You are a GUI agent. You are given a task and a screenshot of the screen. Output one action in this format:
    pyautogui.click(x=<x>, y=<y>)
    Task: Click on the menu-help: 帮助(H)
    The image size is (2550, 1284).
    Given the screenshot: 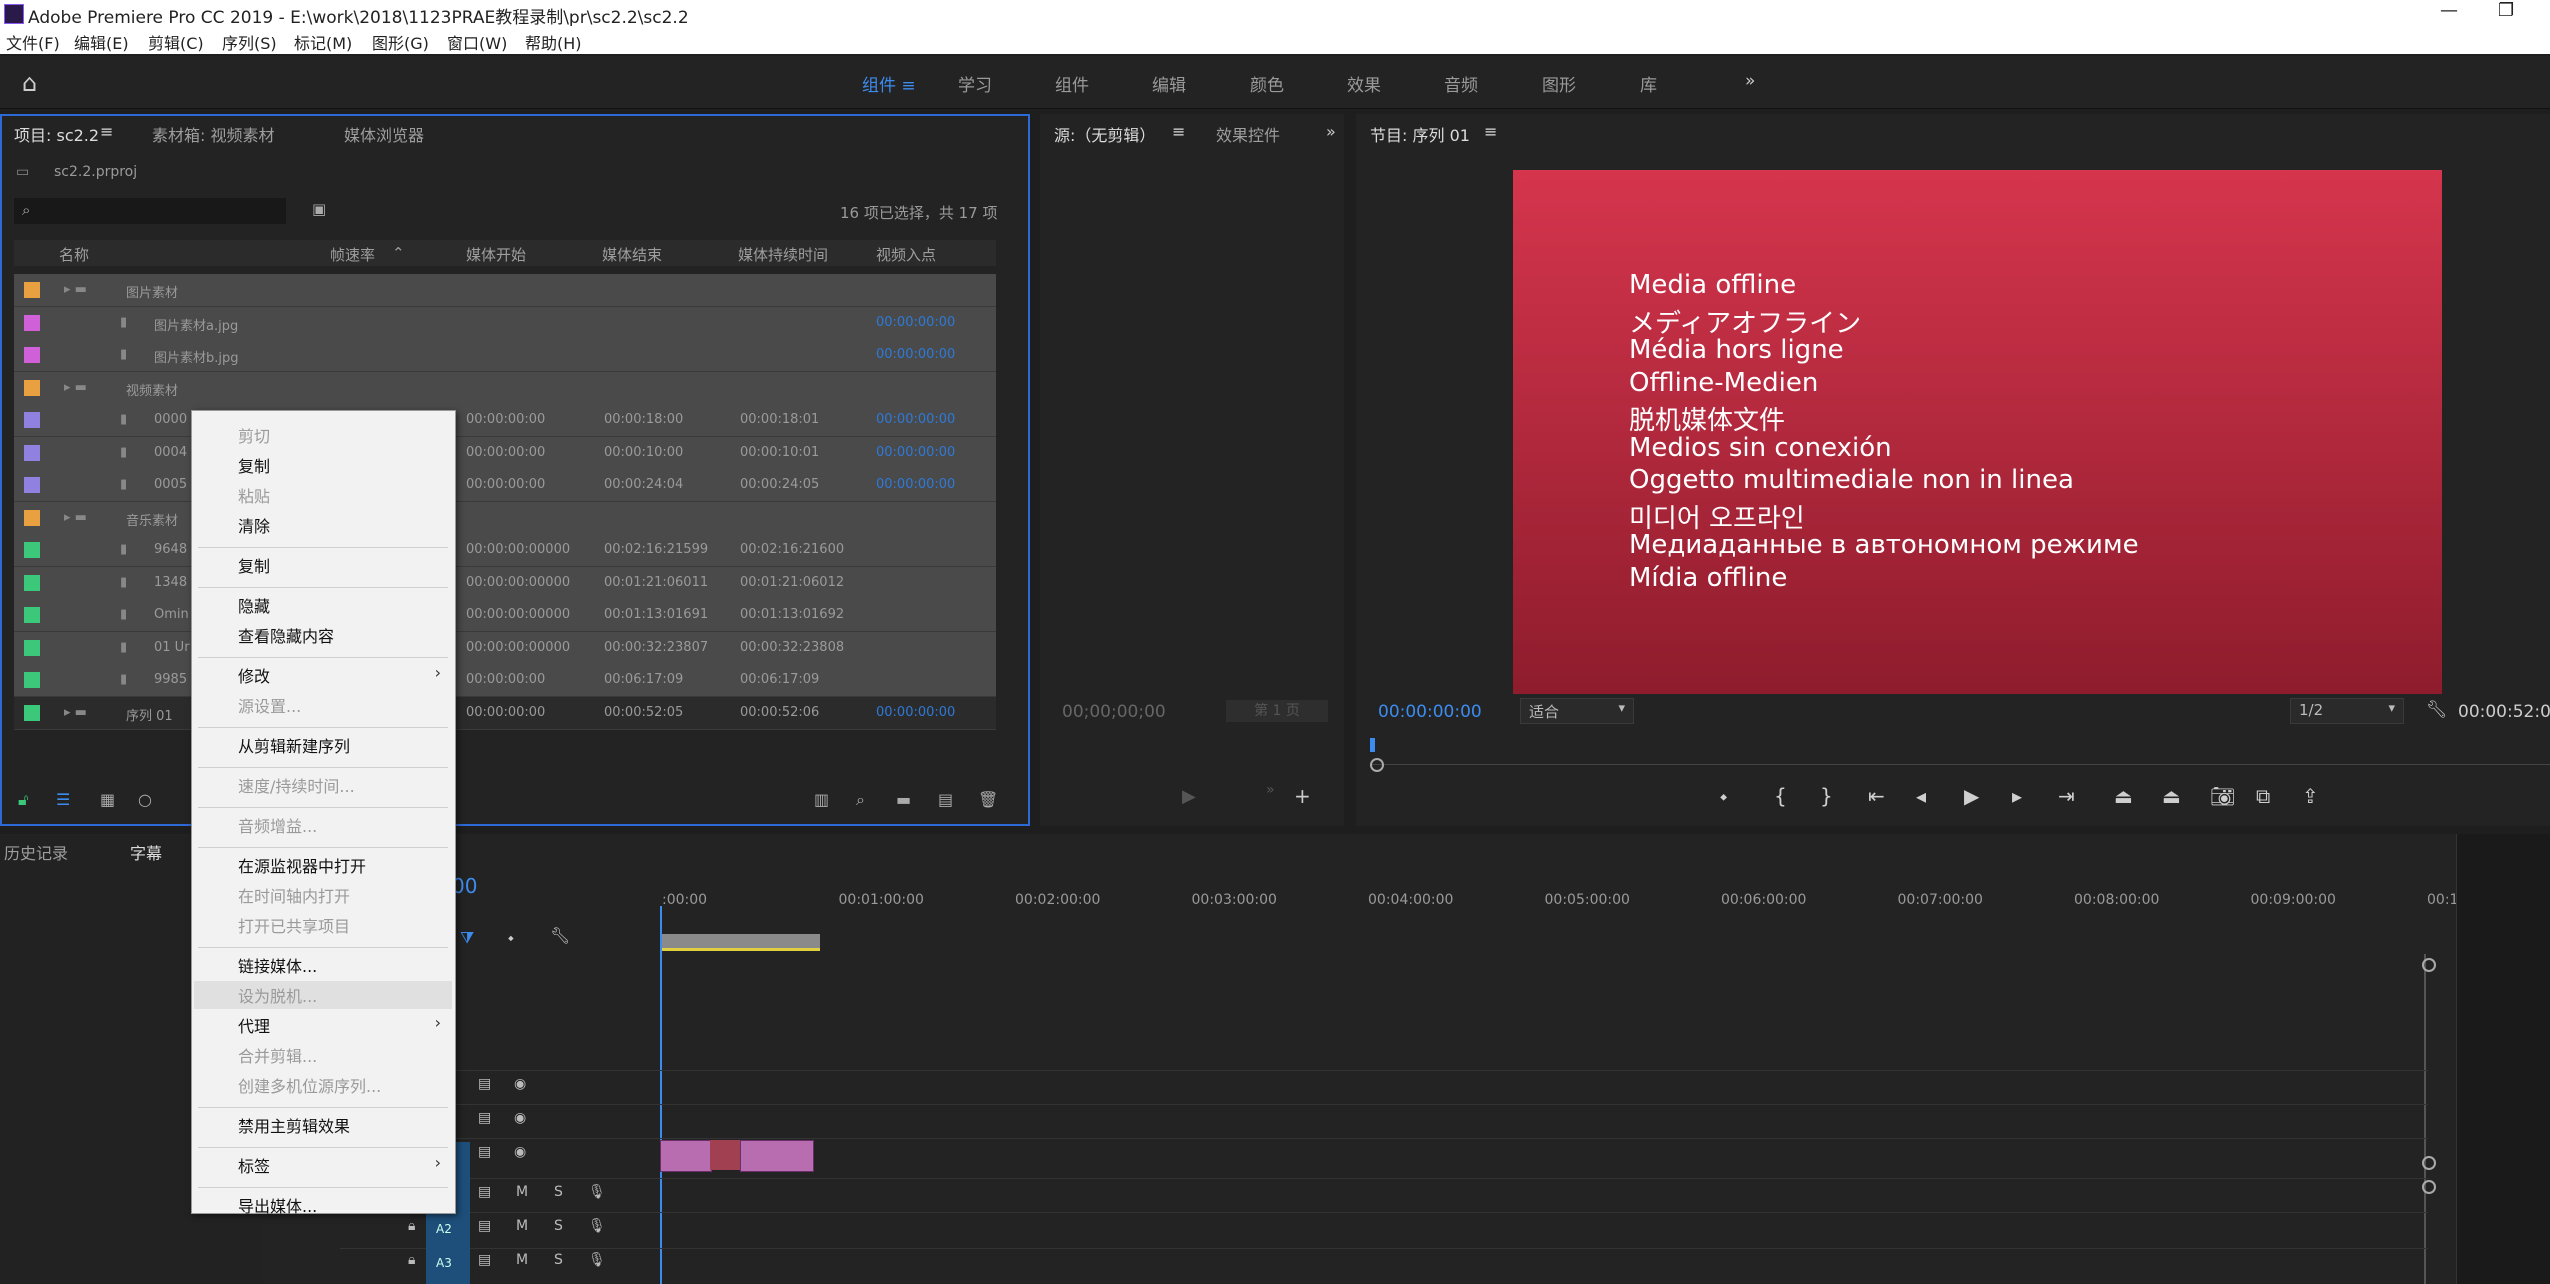 What is the action you would take?
    pyautogui.click(x=553, y=42)
    